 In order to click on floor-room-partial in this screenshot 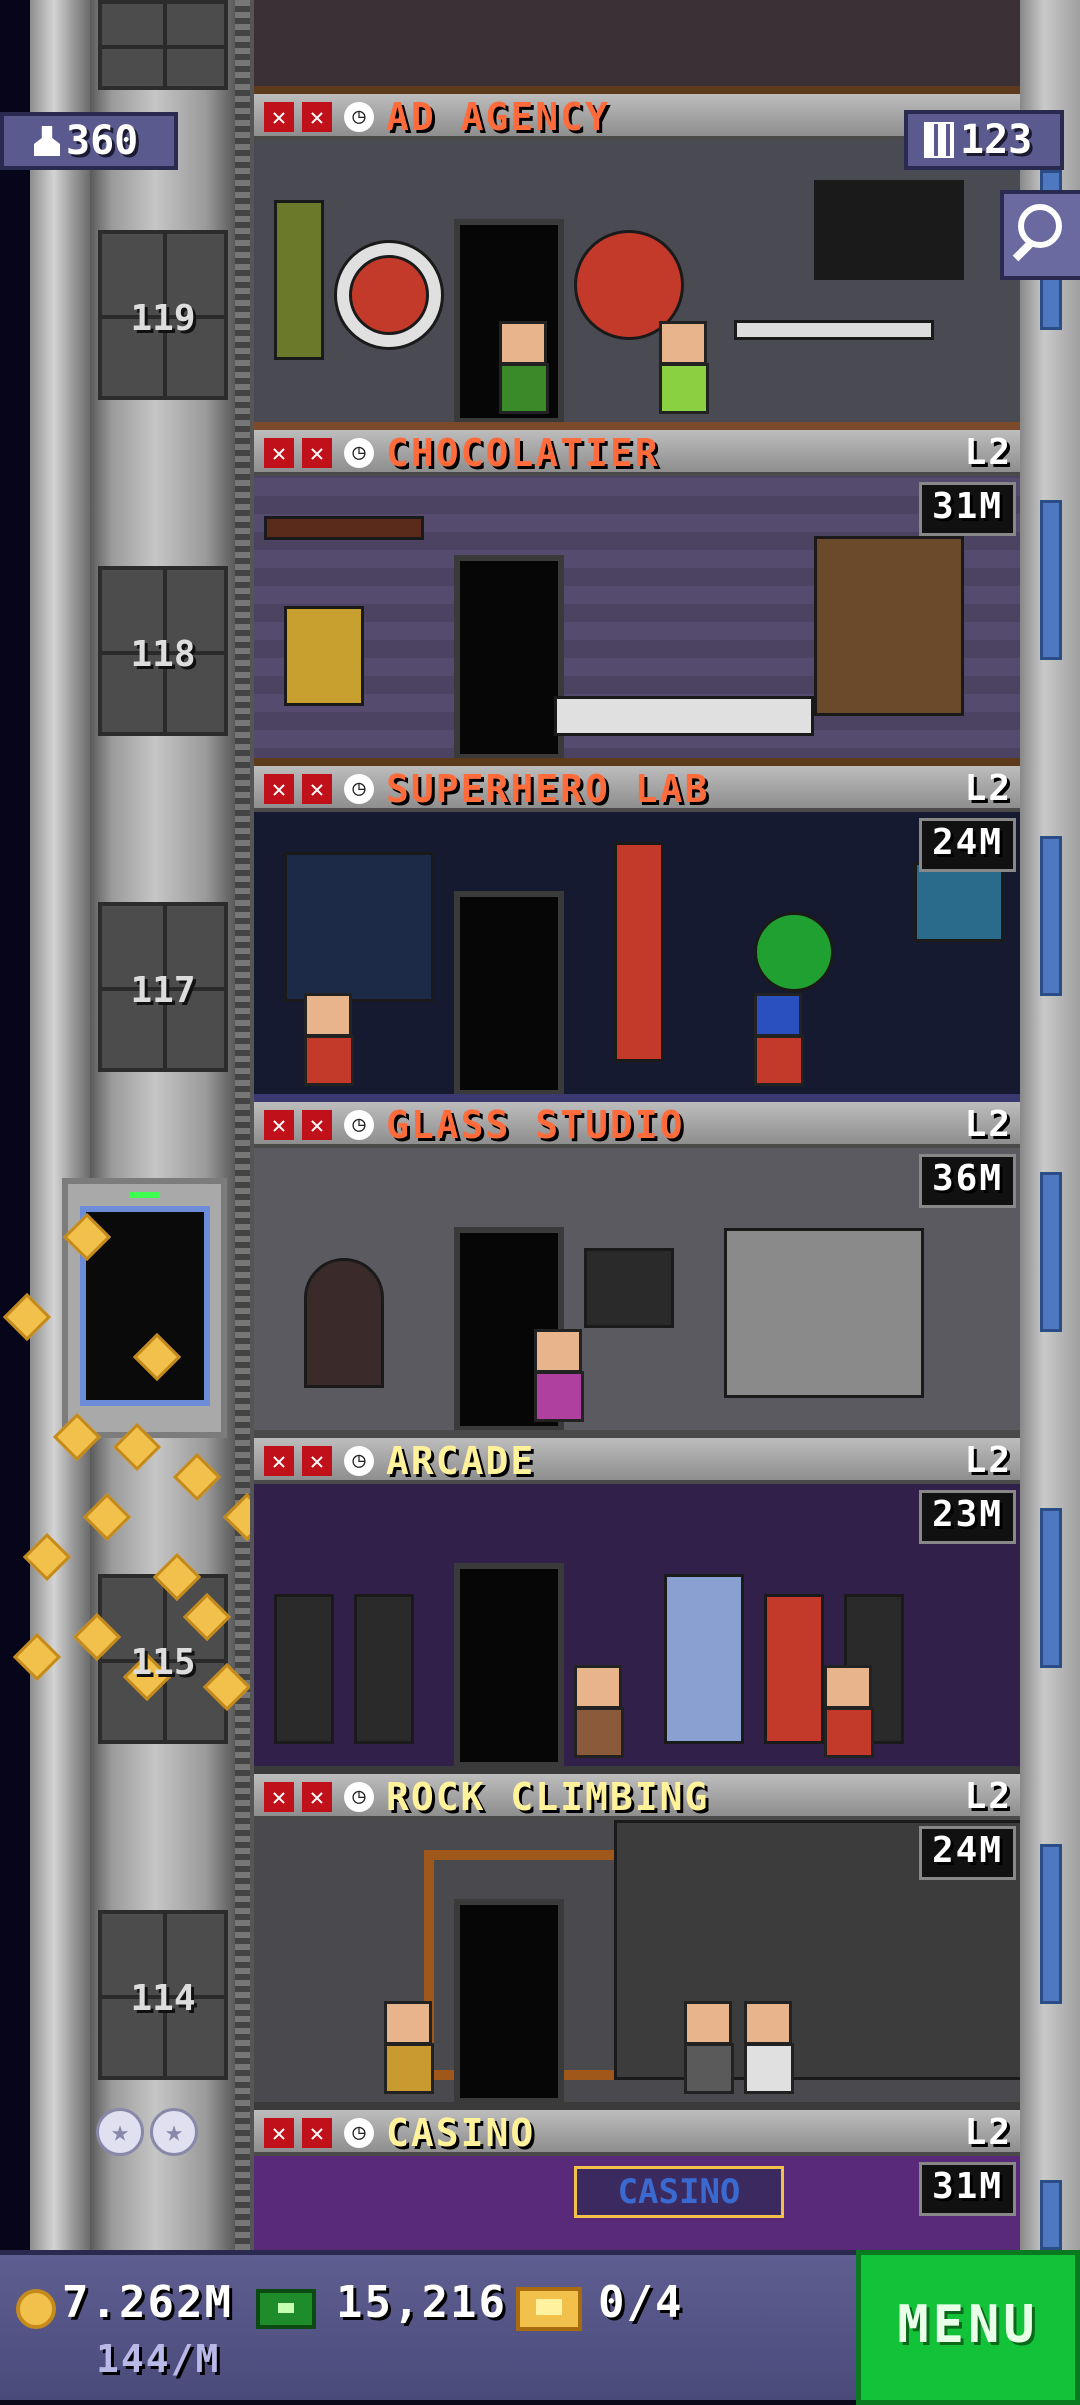, I will do `click(635, 47)`.